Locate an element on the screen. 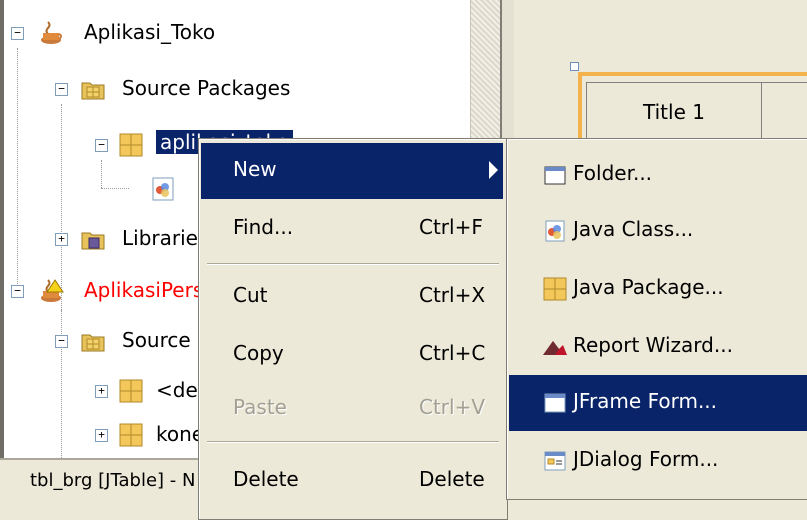 The width and height of the screenshot is (807, 520). jframe-form-icon is located at coordinates (555, 403).